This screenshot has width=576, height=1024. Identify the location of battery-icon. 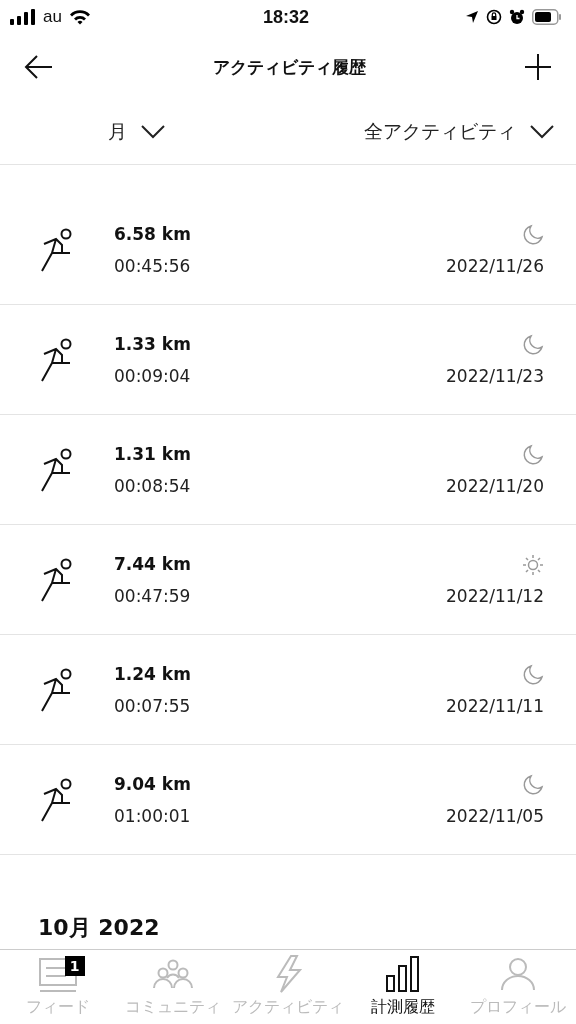
(547, 17).